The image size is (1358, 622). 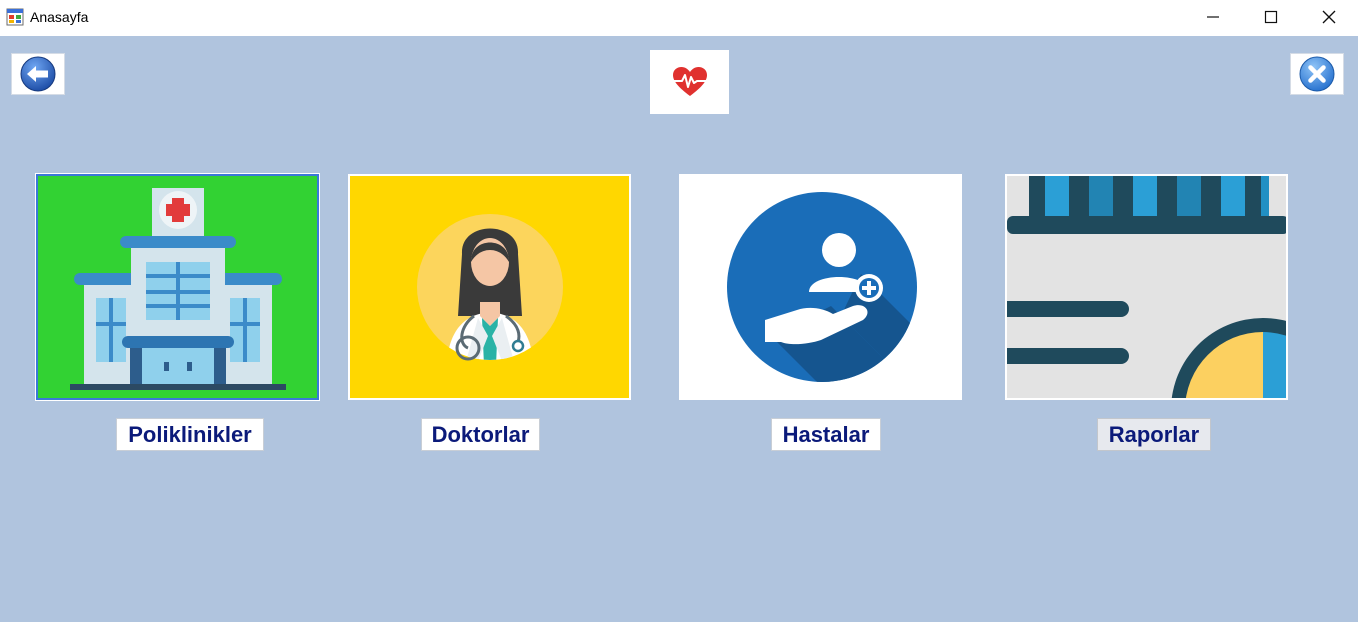 I want to click on maximize-icon, so click(x=1271, y=17).